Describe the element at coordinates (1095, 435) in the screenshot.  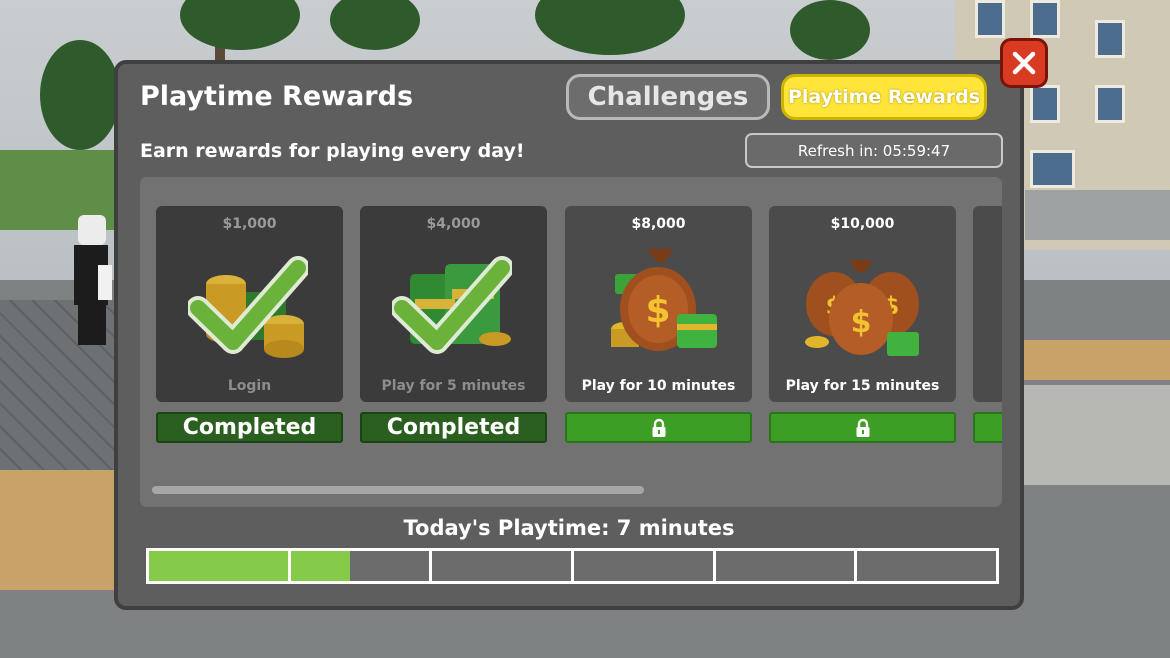
I see `curb` at that location.